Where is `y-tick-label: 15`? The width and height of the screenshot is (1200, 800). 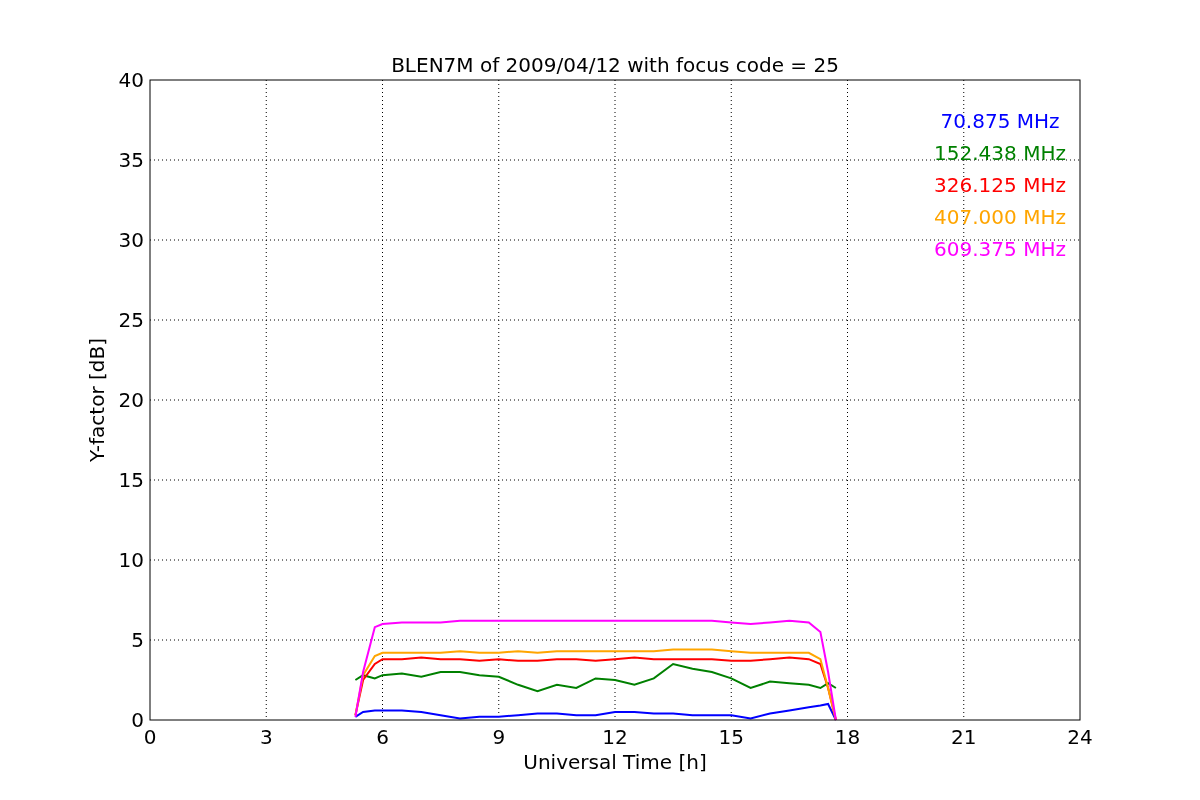 y-tick-label: 15 is located at coordinates (131, 480).